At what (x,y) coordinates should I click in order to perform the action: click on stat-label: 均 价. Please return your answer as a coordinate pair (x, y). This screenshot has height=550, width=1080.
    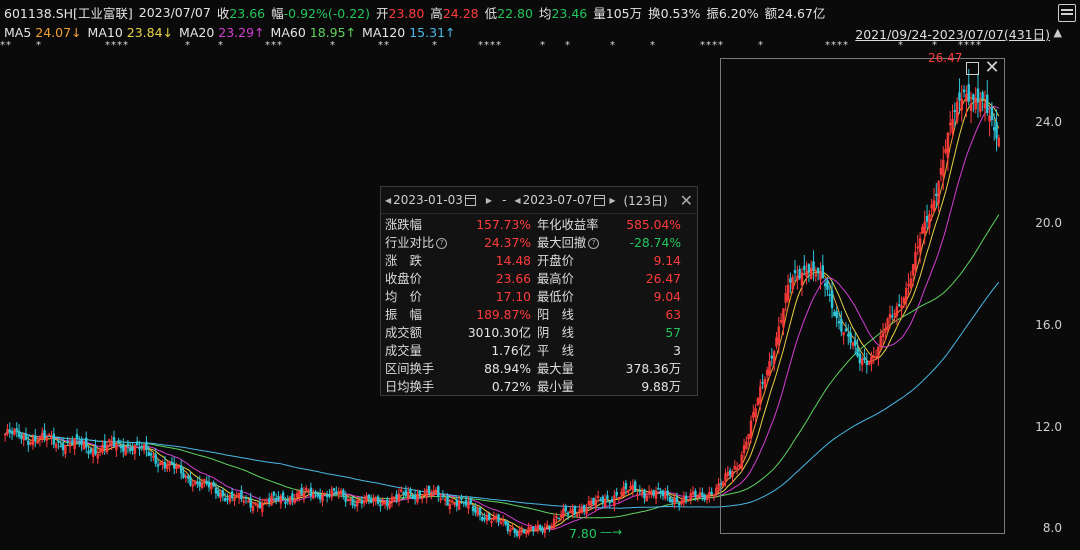
    Looking at the image, I should click on (403, 297).